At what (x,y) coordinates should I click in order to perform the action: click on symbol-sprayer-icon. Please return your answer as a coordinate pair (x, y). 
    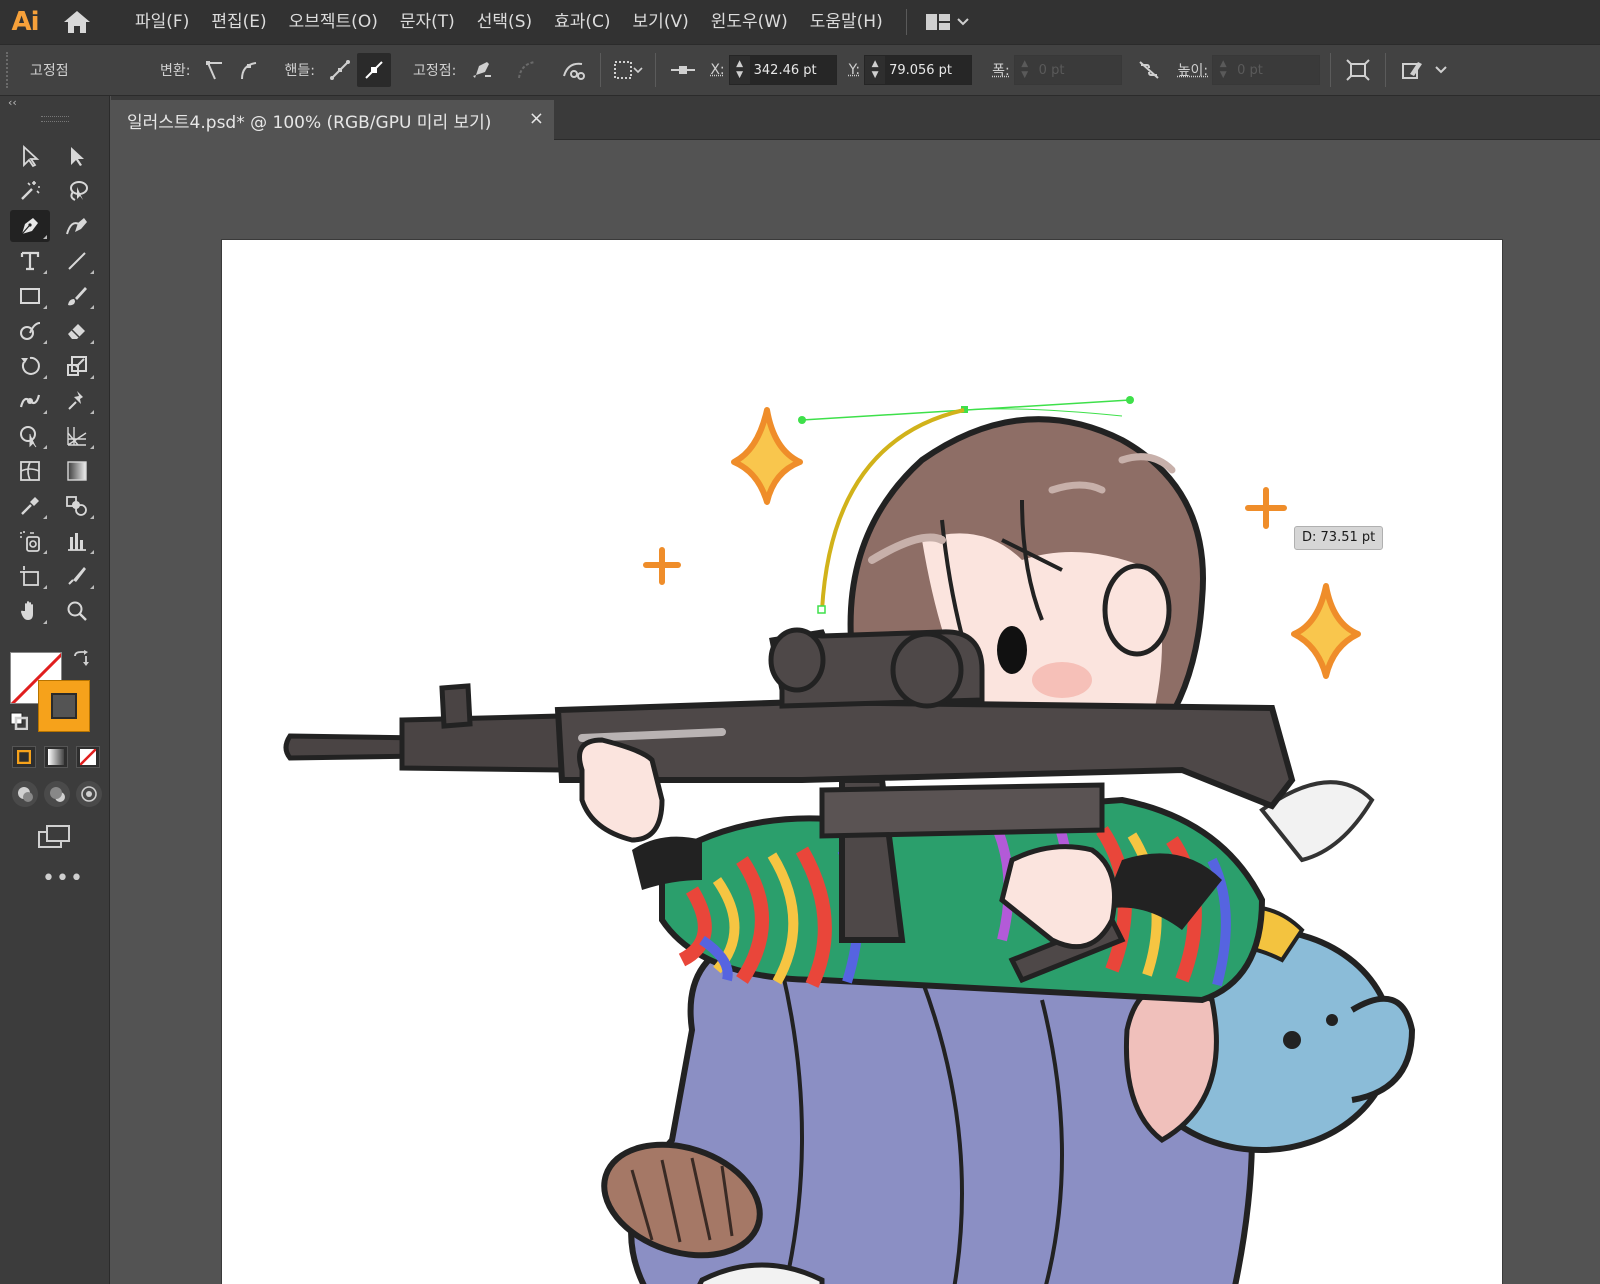
    Looking at the image, I should click on (30, 541).